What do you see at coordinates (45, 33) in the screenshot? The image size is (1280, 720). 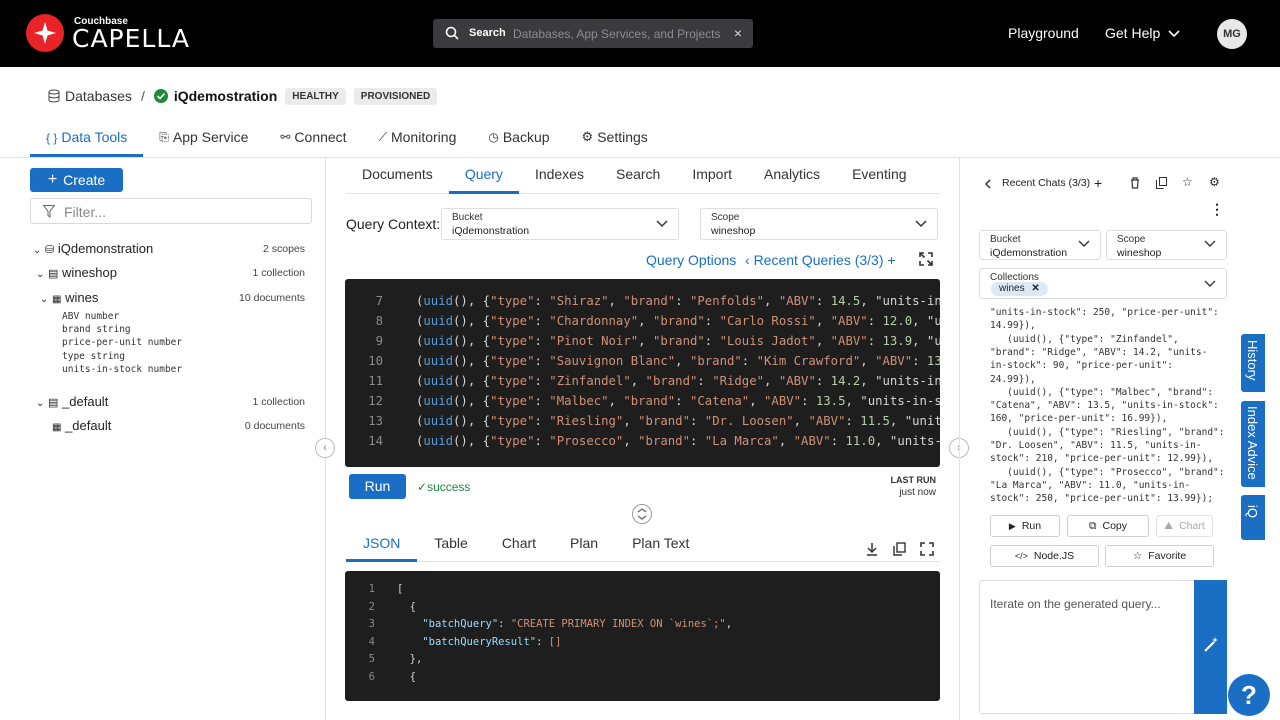 I see `couchbase-logo` at bounding box center [45, 33].